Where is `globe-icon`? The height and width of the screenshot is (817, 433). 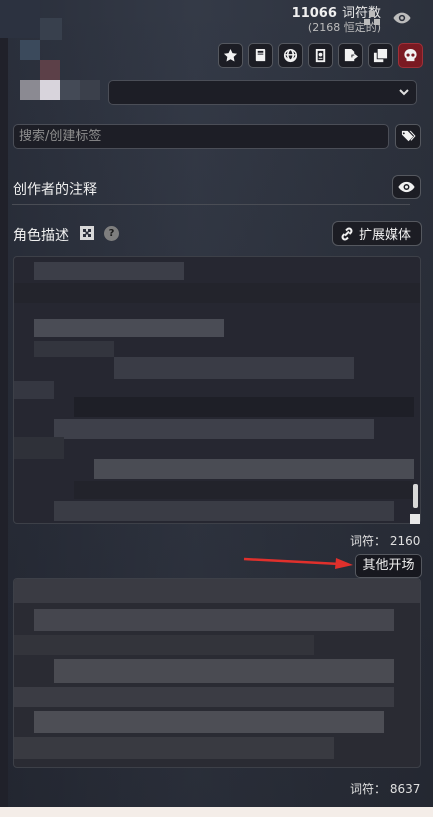
globe-icon is located at coordinates (290, 55).